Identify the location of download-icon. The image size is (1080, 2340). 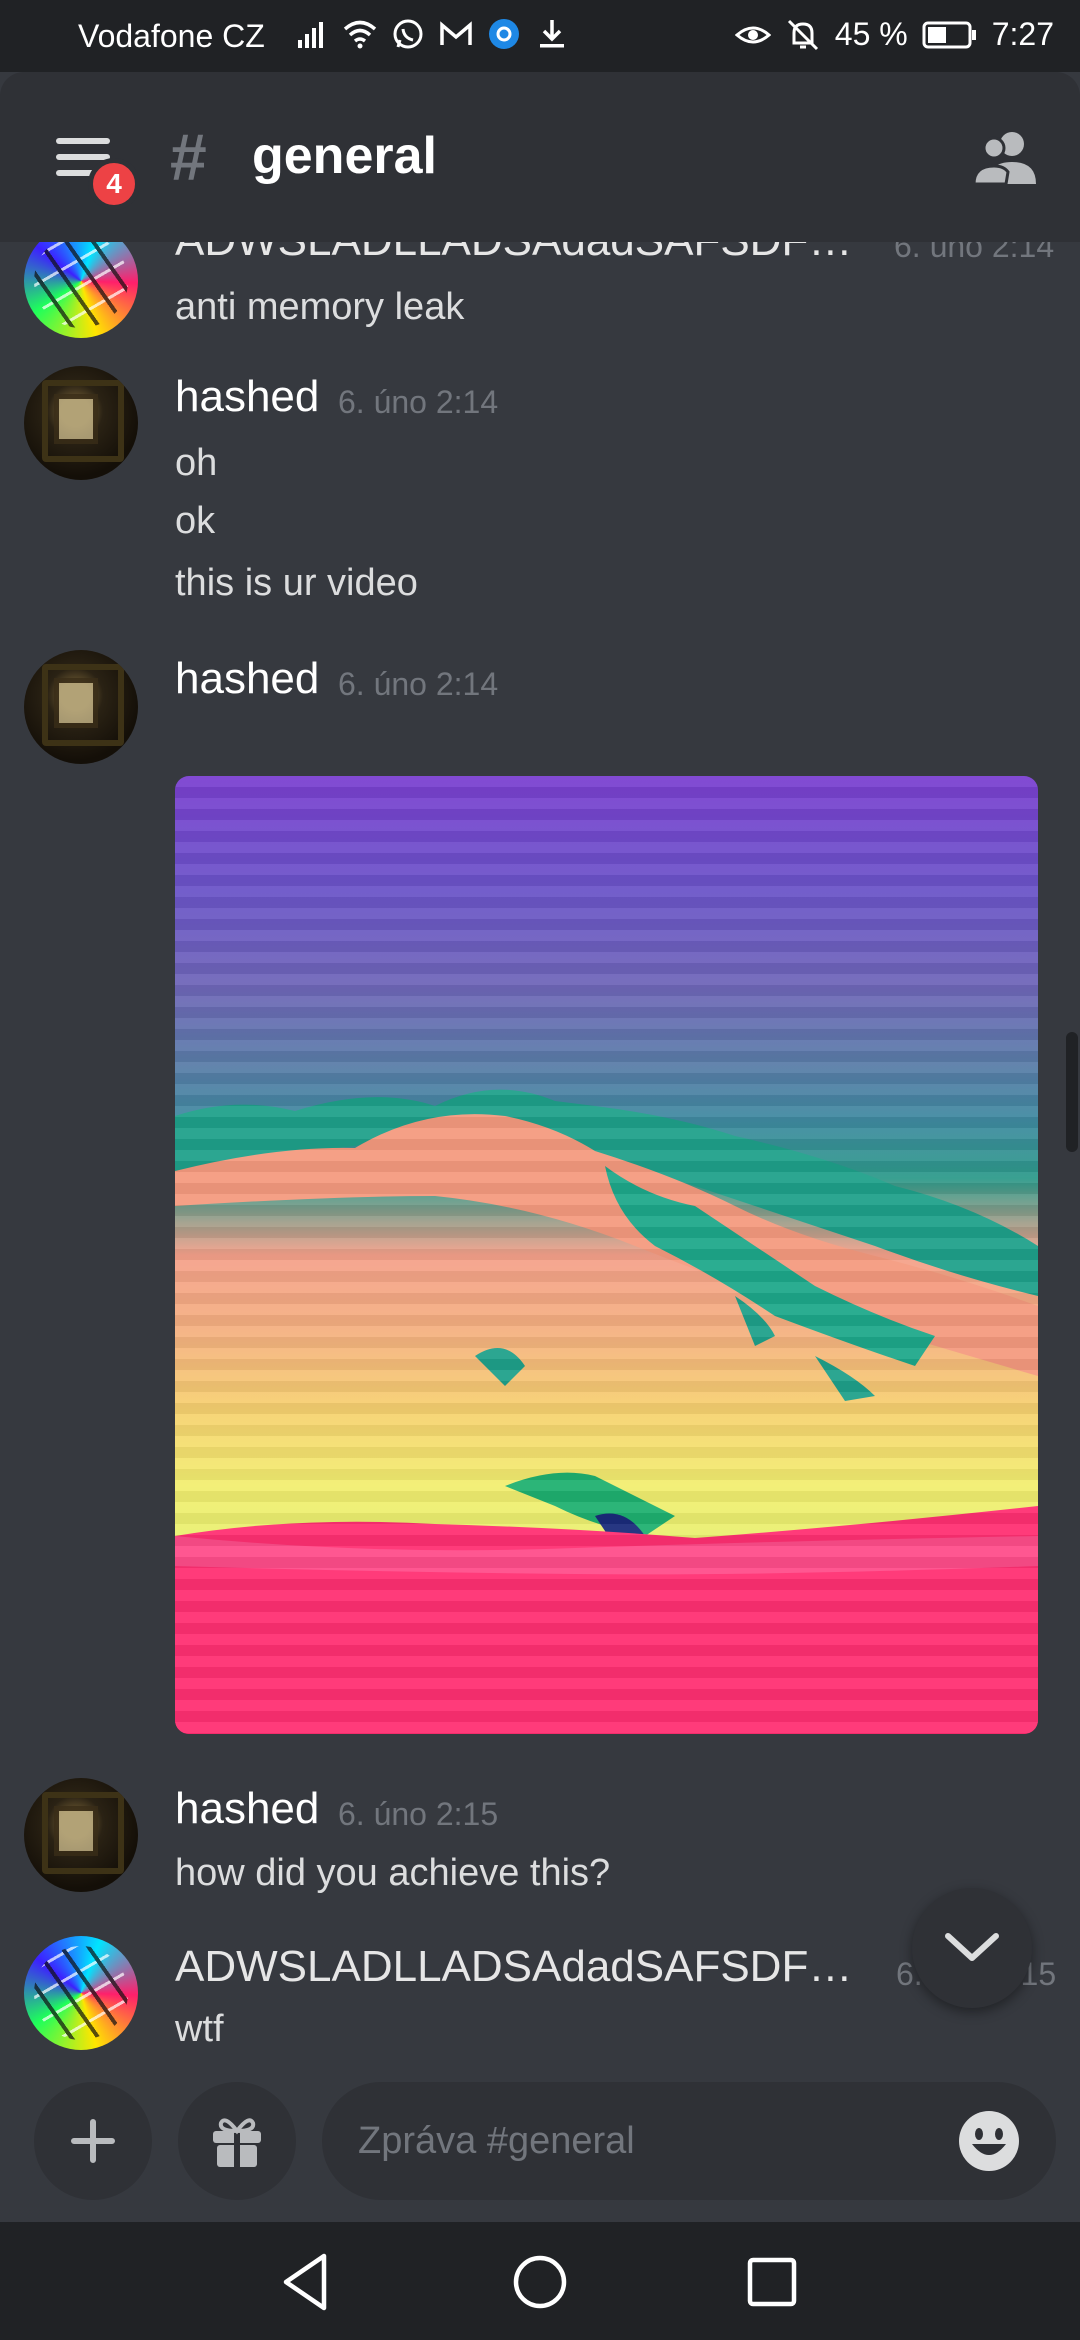
(552, 34).